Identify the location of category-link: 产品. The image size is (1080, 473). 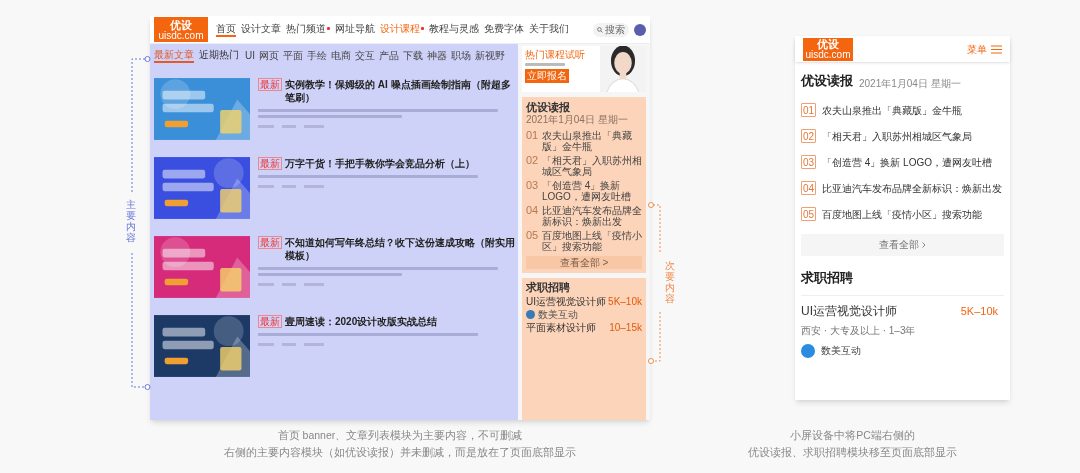
(389, 55).